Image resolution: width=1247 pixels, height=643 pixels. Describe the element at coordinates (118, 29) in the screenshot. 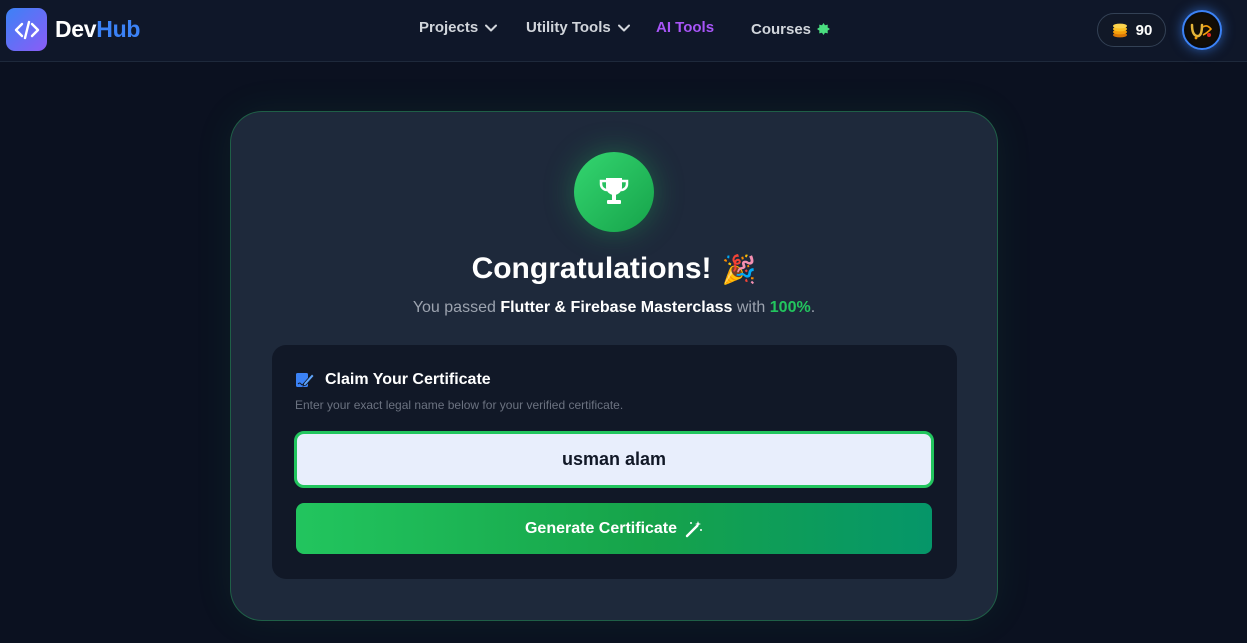

I see `brand-name-hub: Hub` at that location.